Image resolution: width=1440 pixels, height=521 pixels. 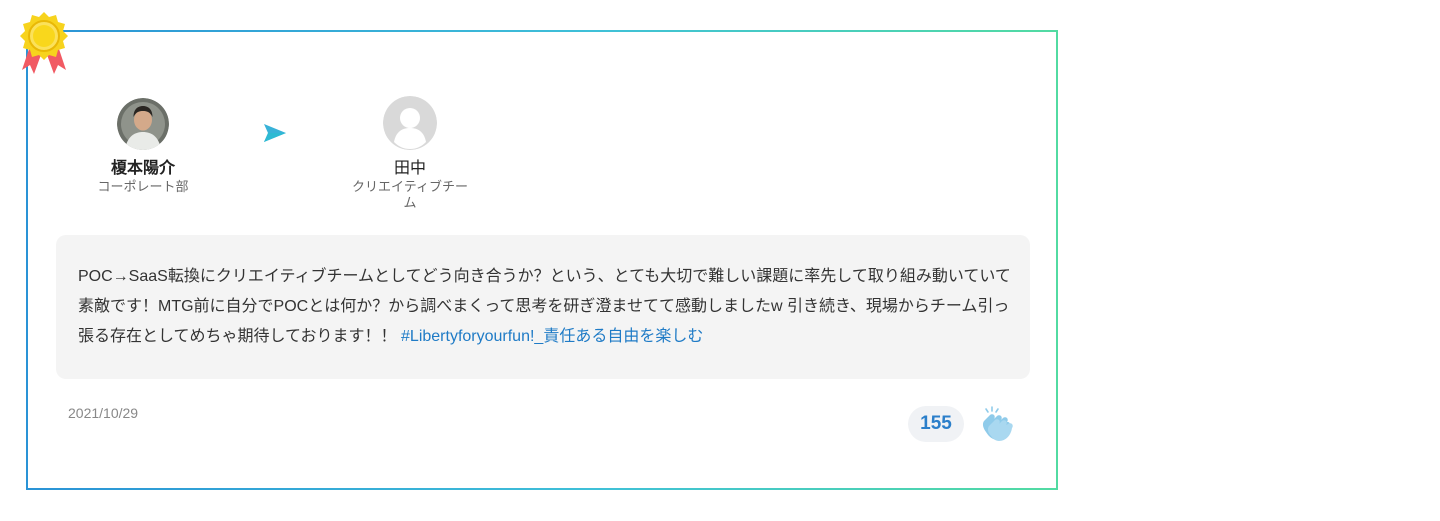 What do you see at coordinates (44, 43) in the screenshot?
I see `award-ribbon-icon` at bounding box center [44, 43].